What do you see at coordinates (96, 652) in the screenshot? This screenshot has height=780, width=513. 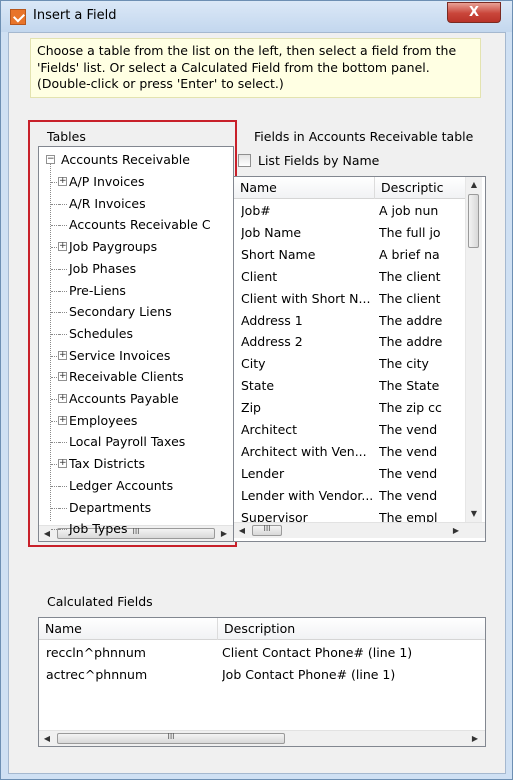 I see `calculated-name: reccln^phnnum` at bounding box center [96, 652].